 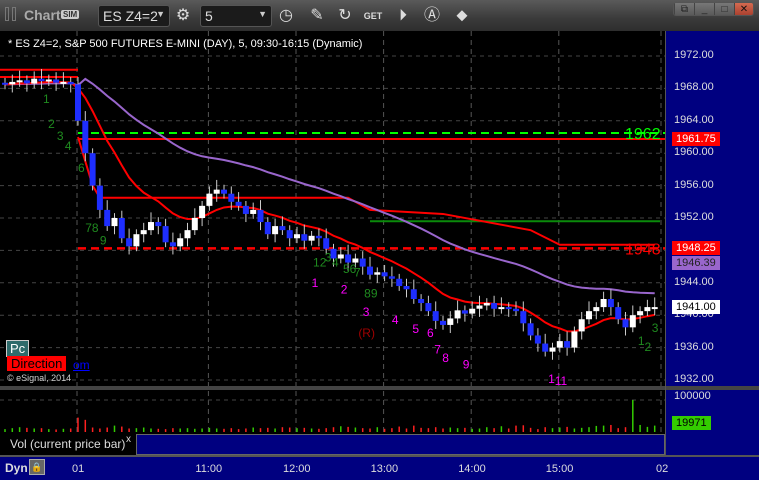 What do you see at coordinates (462, 16) in the screenshot?
I see `link-icon: ⬥` at bounding box center [462, 16].